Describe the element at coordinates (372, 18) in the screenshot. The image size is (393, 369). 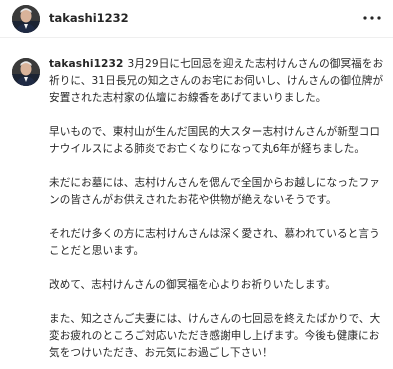
I see `more-options-icon` at that location.